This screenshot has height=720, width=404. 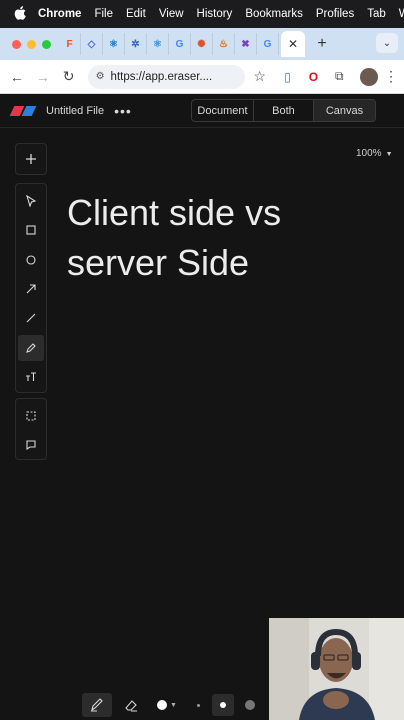 I want to click on tab-google: G, so click(x=180, y=44).